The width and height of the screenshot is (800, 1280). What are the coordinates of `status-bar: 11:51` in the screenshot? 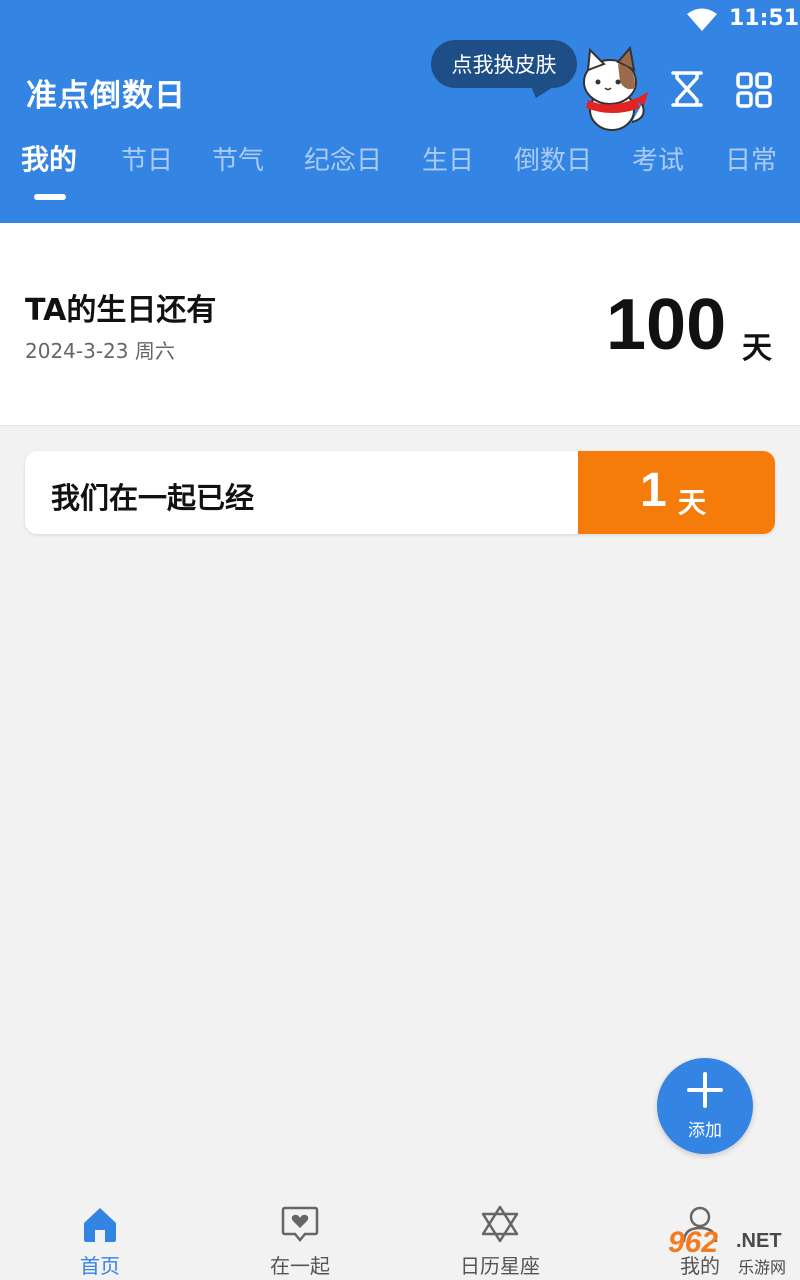 It's located at (400, 21).